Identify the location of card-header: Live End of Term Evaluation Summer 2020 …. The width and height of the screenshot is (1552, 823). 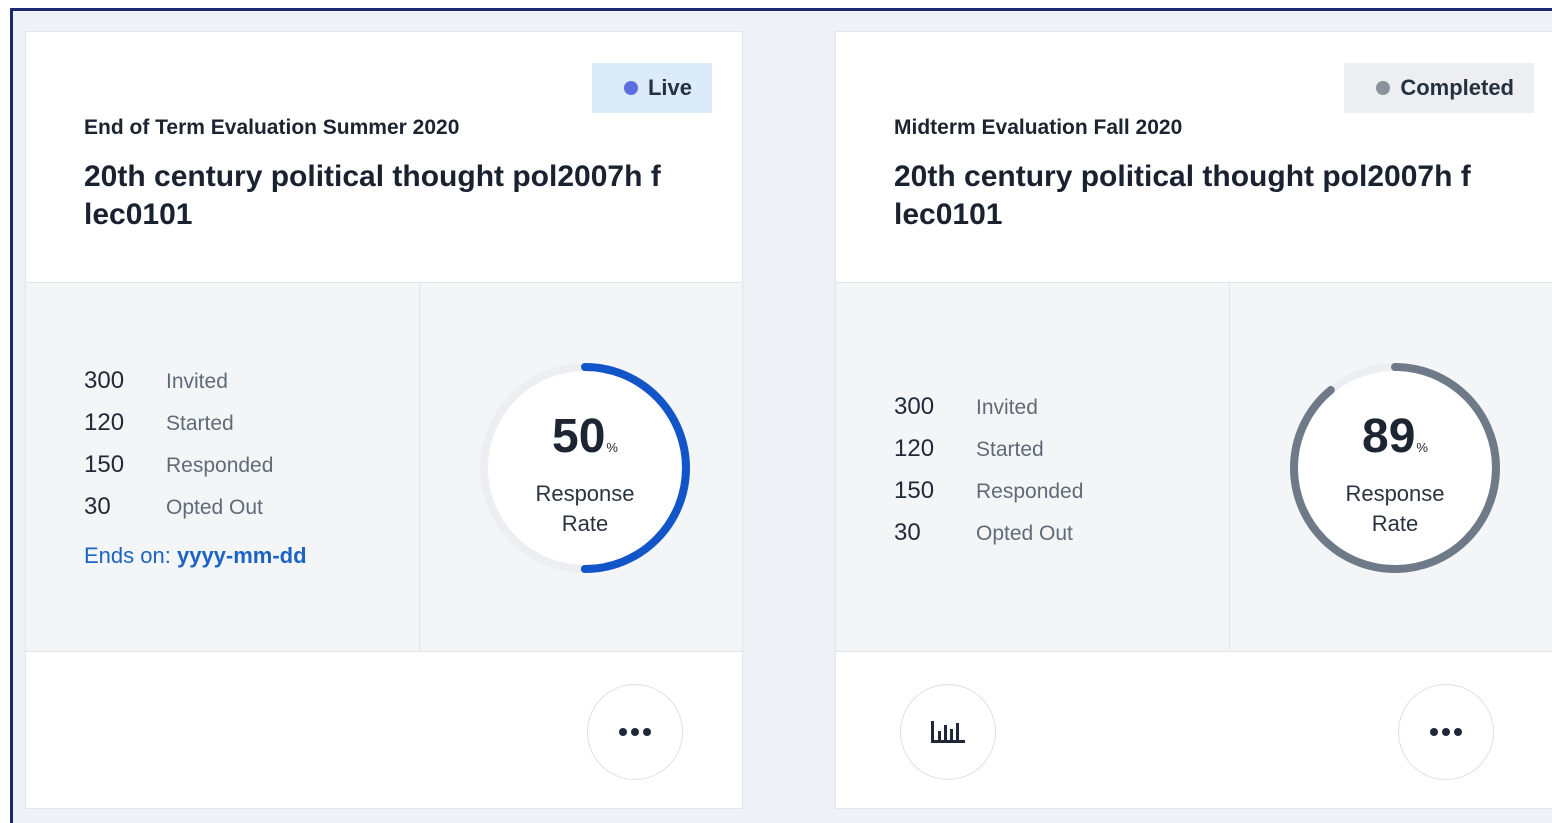
(384, 157).